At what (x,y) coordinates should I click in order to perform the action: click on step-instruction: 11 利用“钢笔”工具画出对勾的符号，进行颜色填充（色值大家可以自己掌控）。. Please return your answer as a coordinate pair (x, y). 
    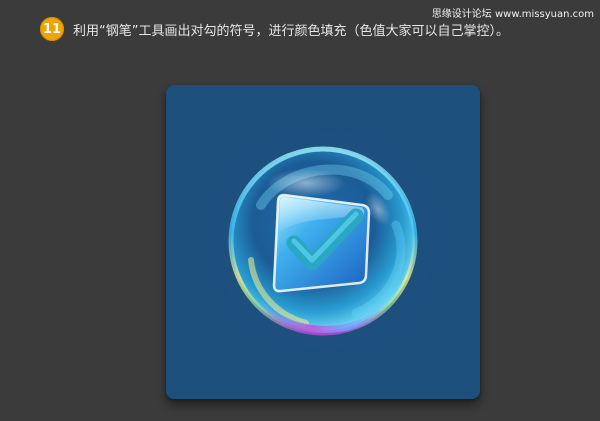
    Looking at the image, I should click on (274, 29).